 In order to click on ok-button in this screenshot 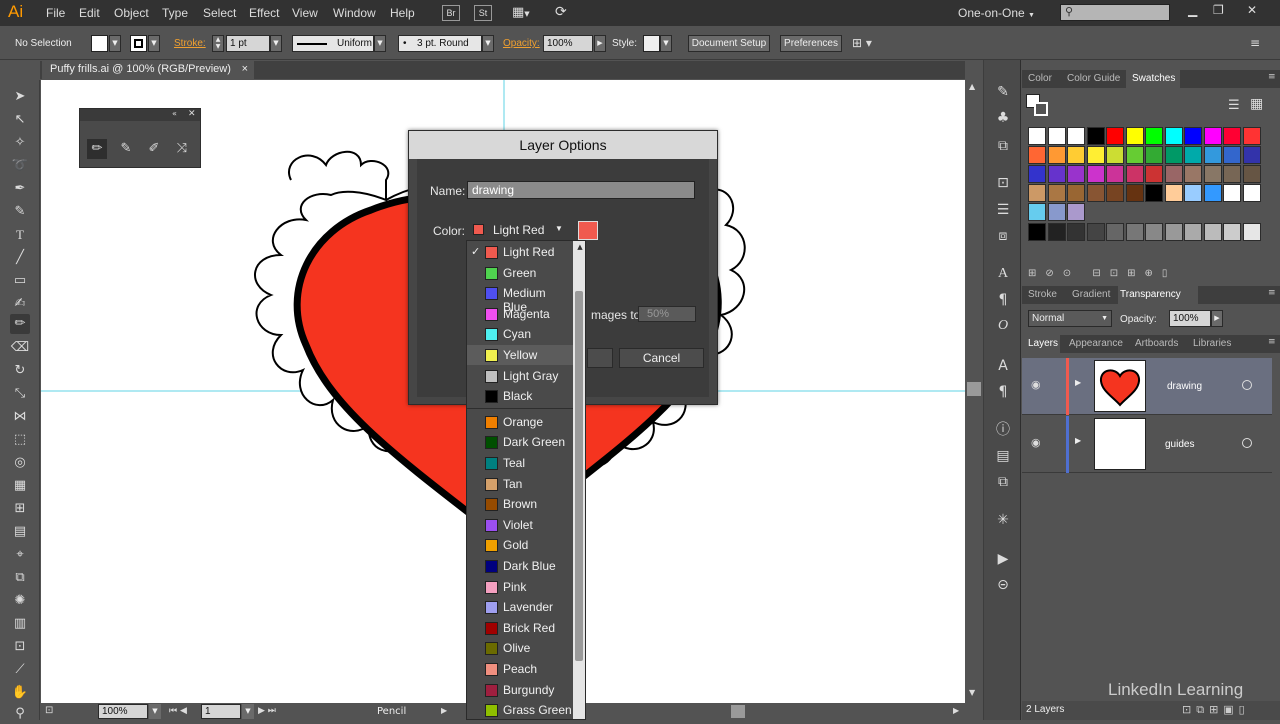, I will do `click(600, 358)`.